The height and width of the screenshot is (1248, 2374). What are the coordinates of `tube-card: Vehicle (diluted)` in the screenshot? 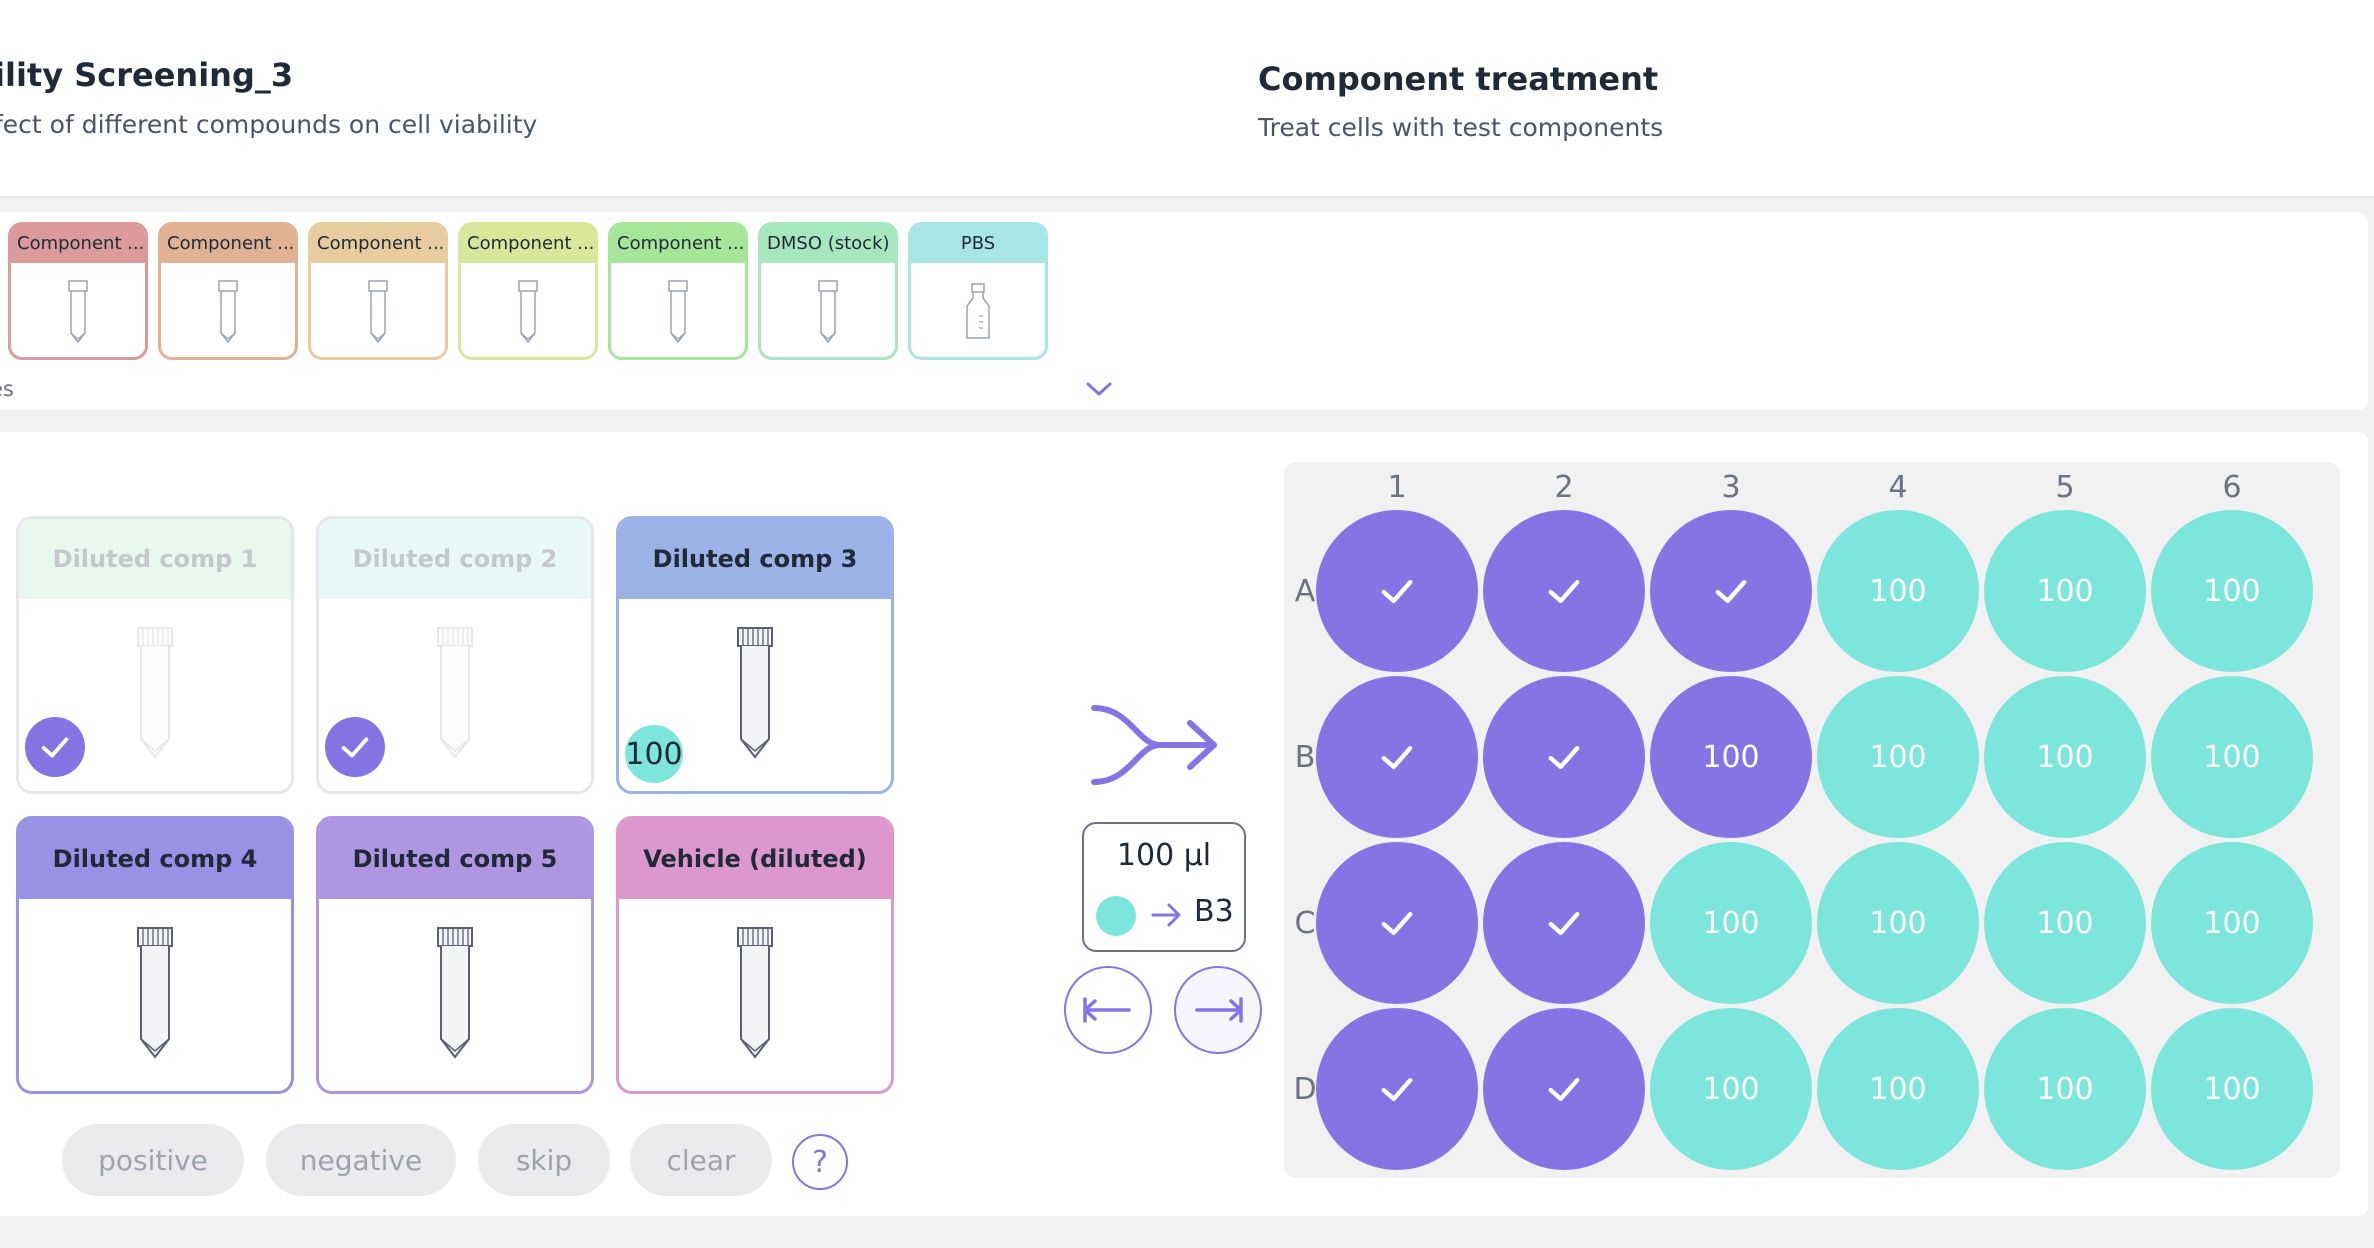 It's located at (755, 955).